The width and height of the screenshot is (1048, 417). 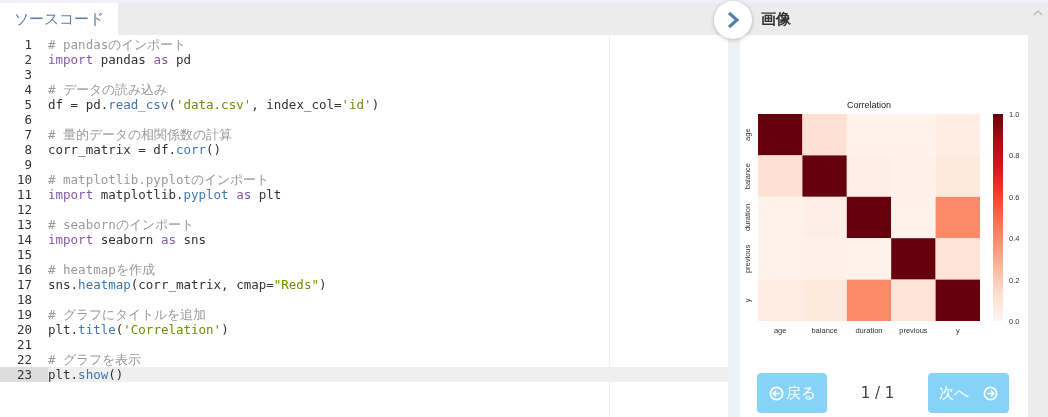 What do you see at coordinates (119, 59) in the screenshot?
I see `code-line: import pandas as pd` at bounding box center [119, 59].